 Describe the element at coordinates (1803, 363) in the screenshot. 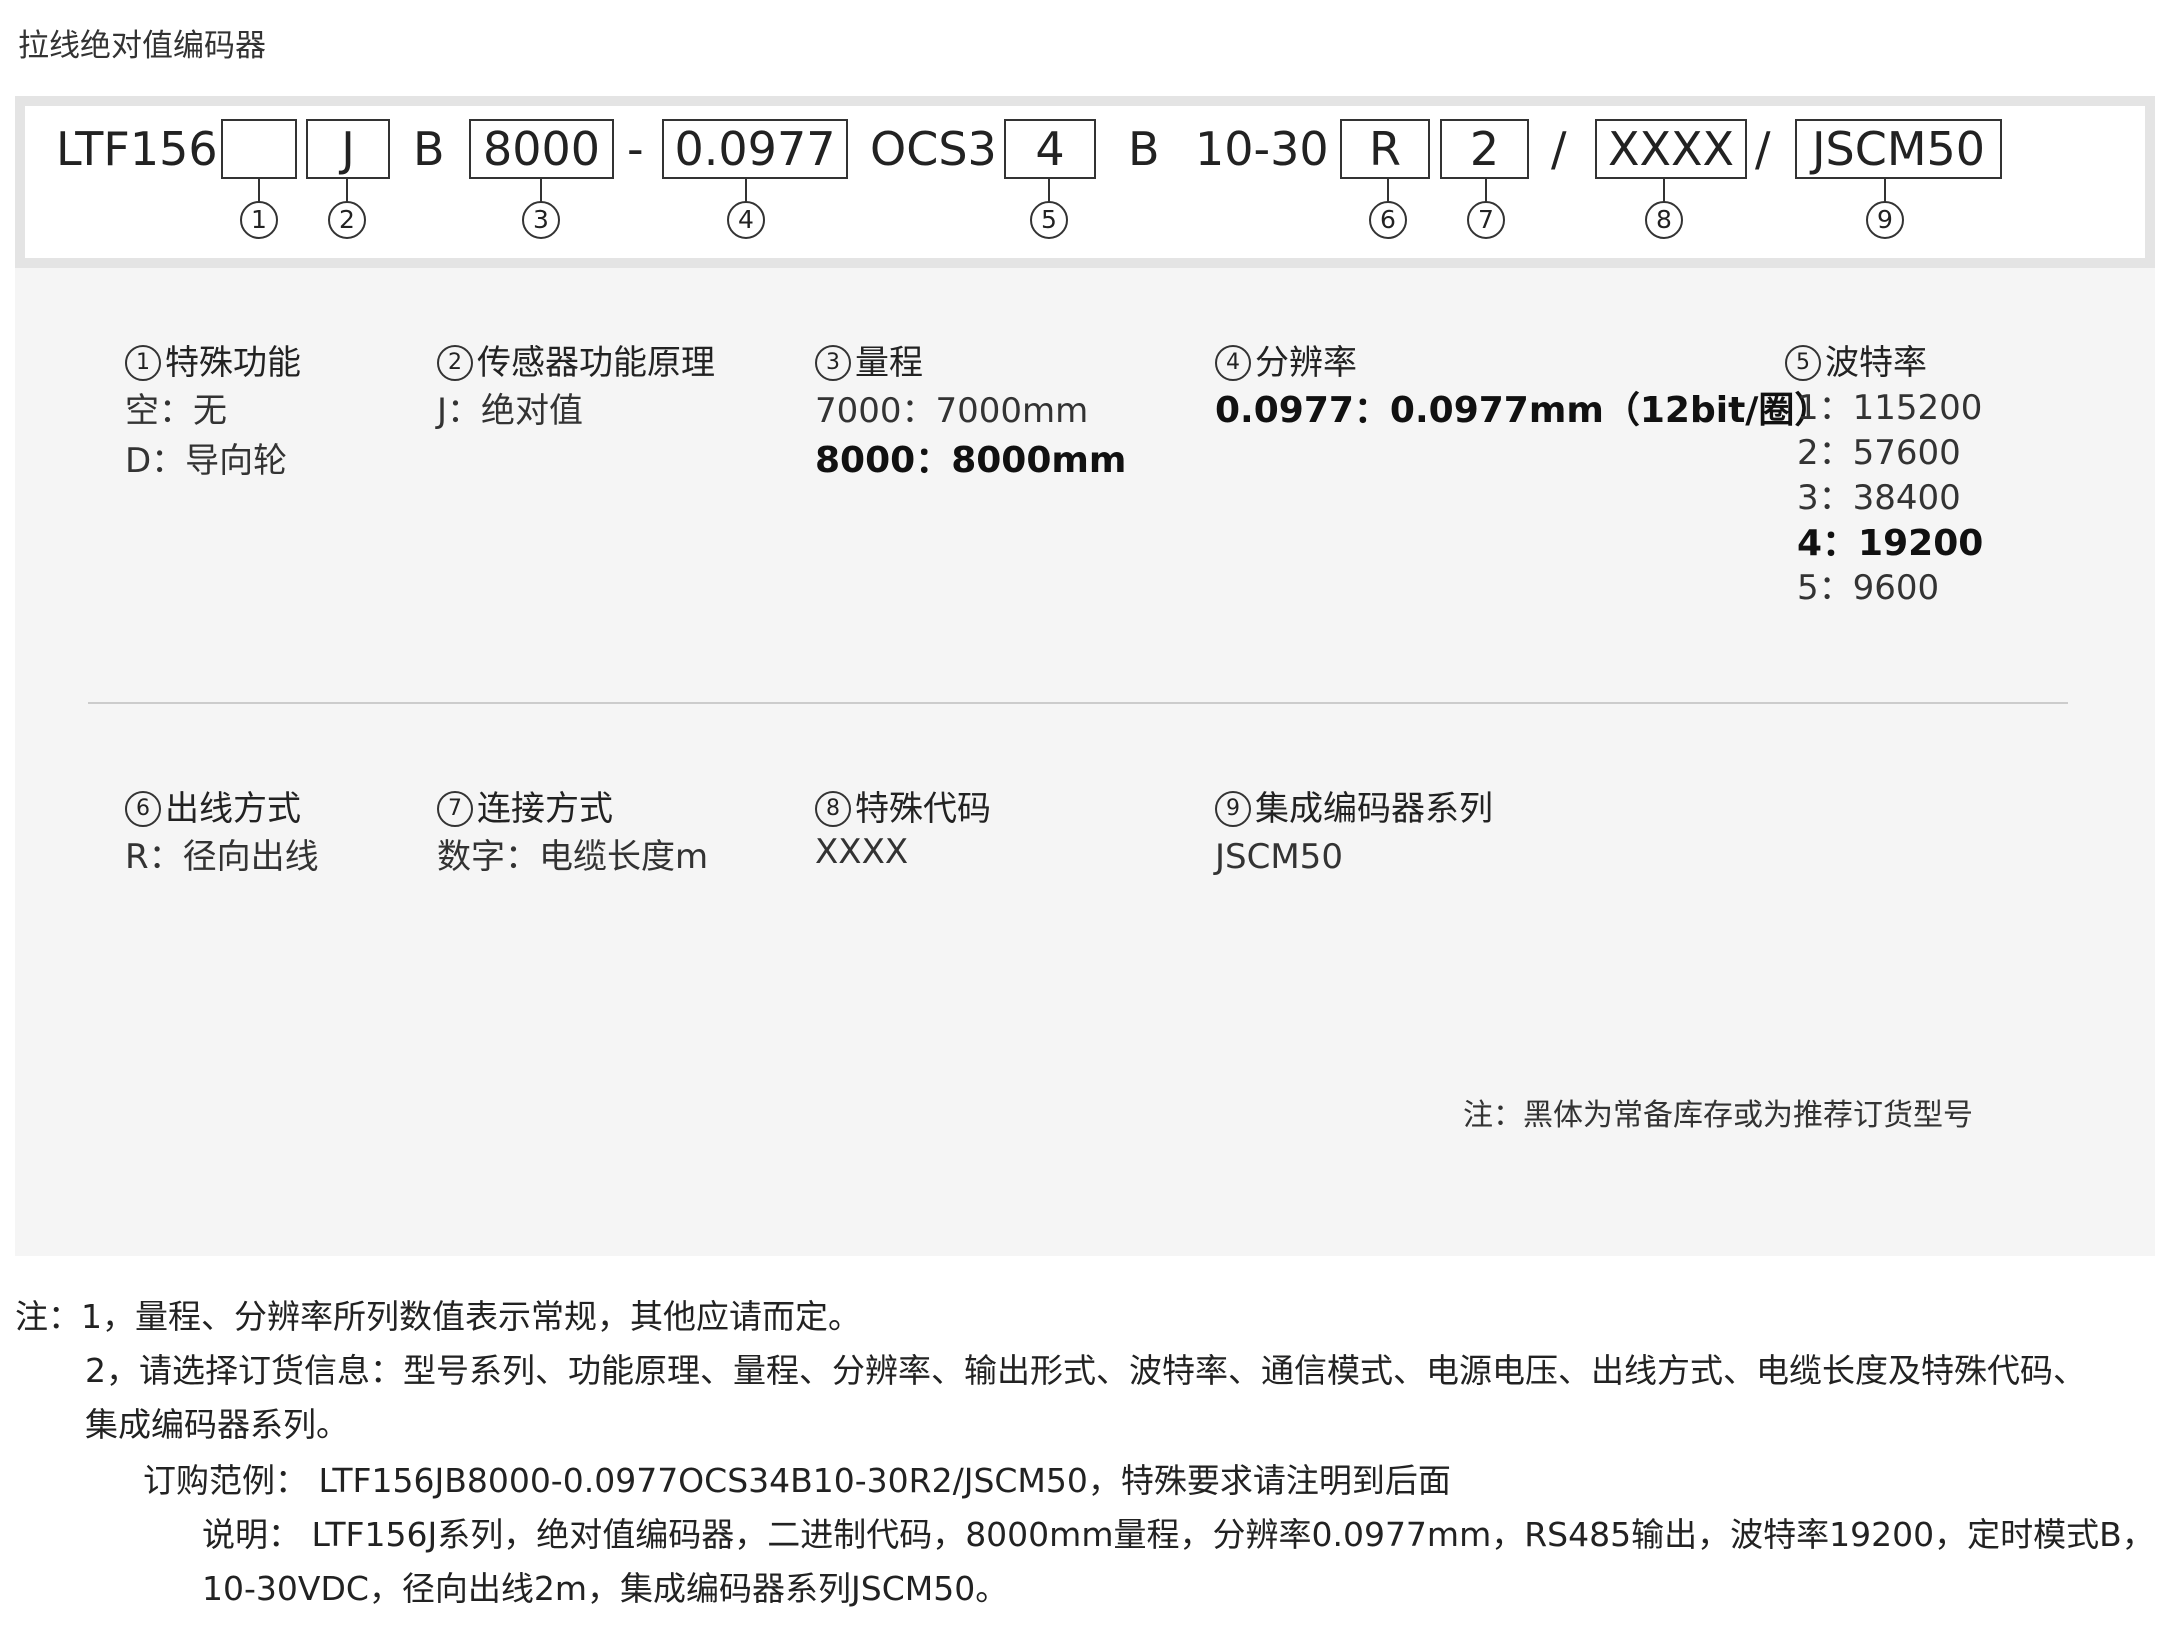

I see `field-number: 5` at that location.